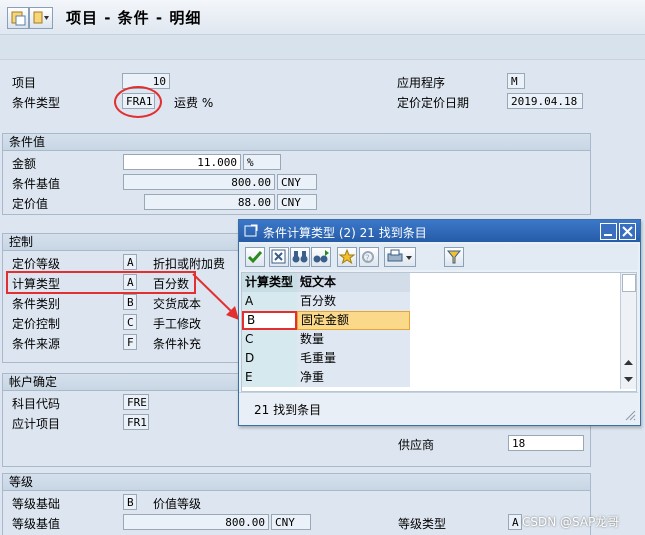 The image size is (645, 535). I want to click on dialog-status-bar: 21 找到条目, so click(438, 408).